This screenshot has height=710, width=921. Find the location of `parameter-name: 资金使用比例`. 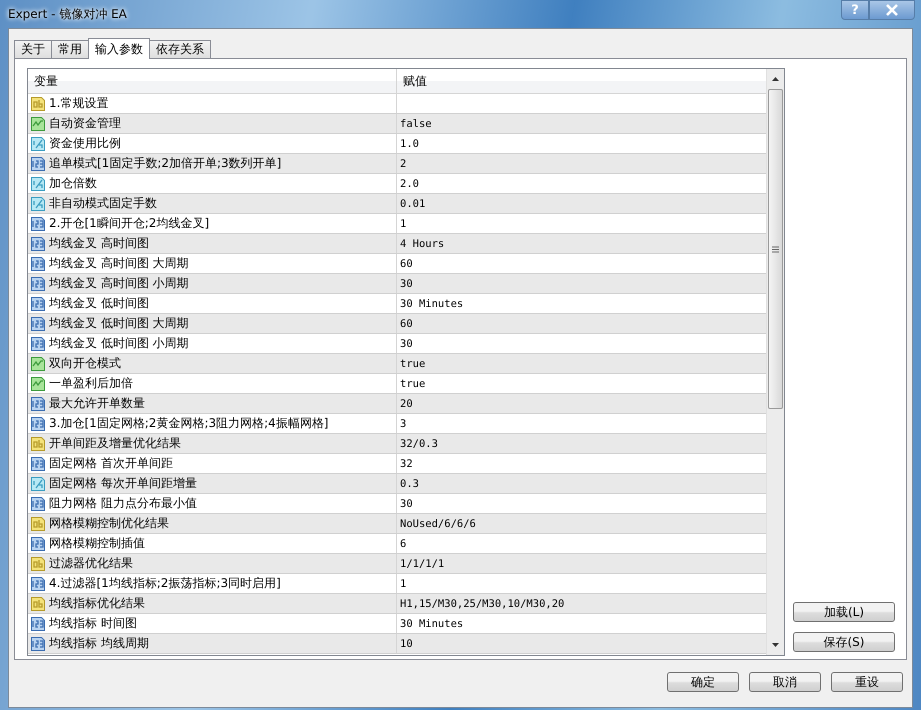

parameter-name: 资金使用比例 is located at coordinates (85, 143).